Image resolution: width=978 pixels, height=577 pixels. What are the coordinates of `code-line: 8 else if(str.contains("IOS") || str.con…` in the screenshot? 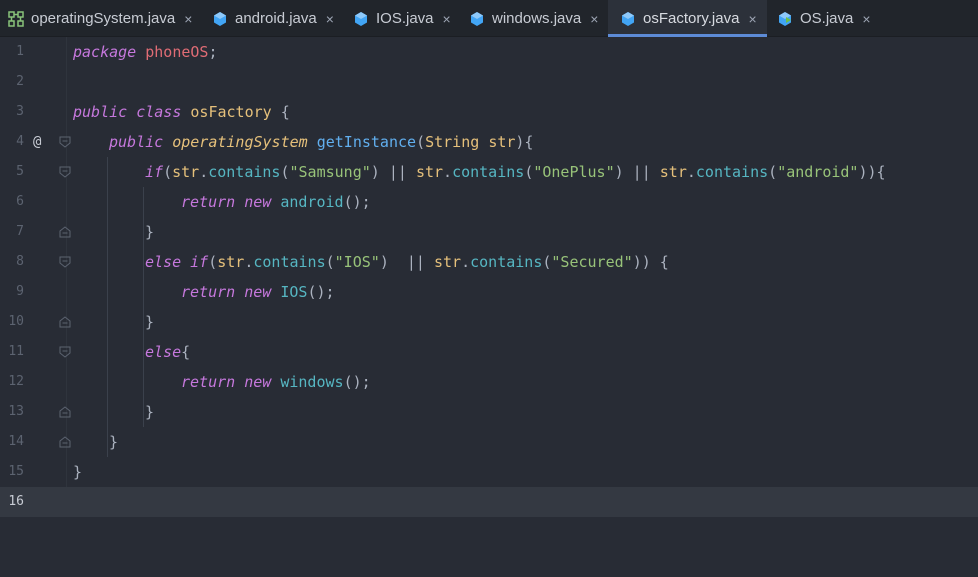 It's located at (489, 262).